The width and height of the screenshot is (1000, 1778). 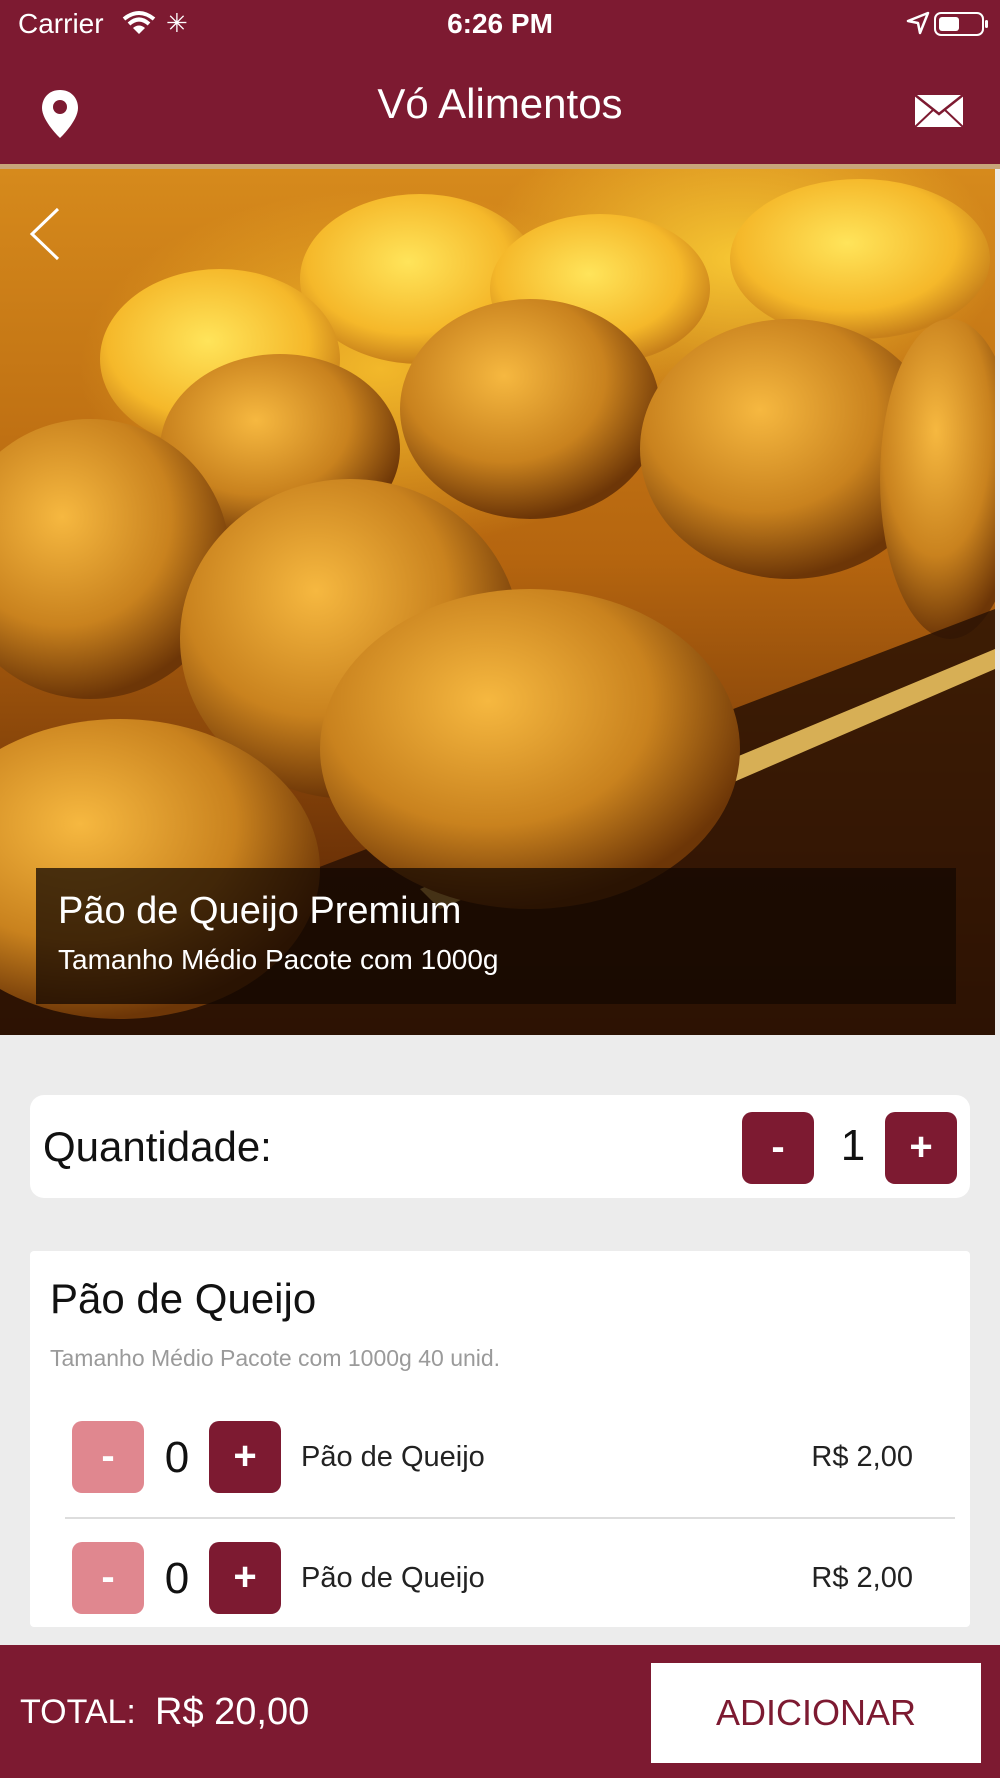 I want to click on app-title: Vó Alimentos, so click(x=500, y=103).